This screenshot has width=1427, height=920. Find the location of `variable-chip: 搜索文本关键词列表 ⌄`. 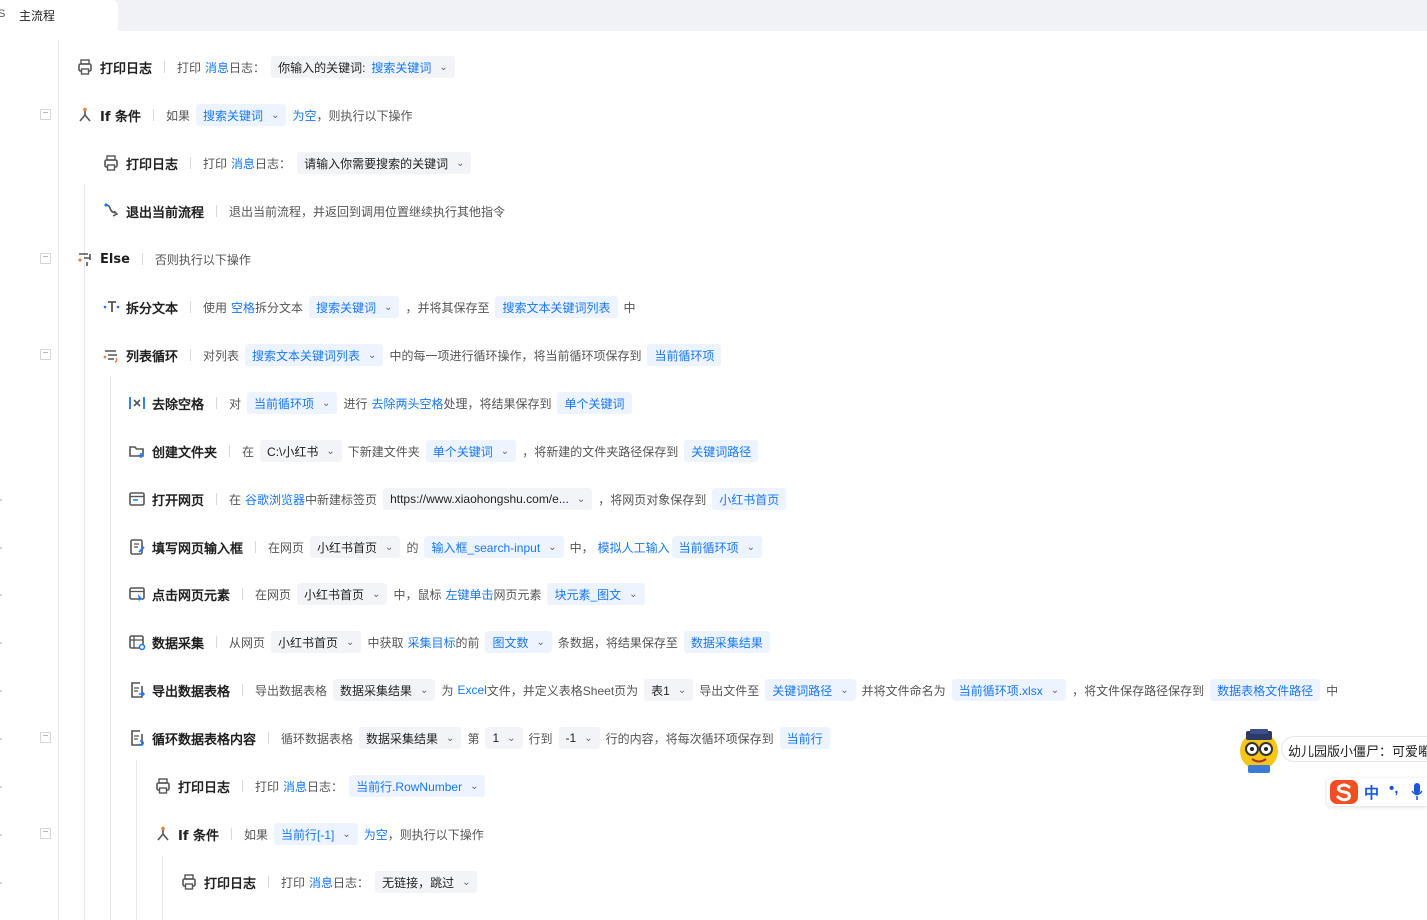

variable-chip: 搜索文本关键词列表 ⌄ is located at coordinates (314, 355).